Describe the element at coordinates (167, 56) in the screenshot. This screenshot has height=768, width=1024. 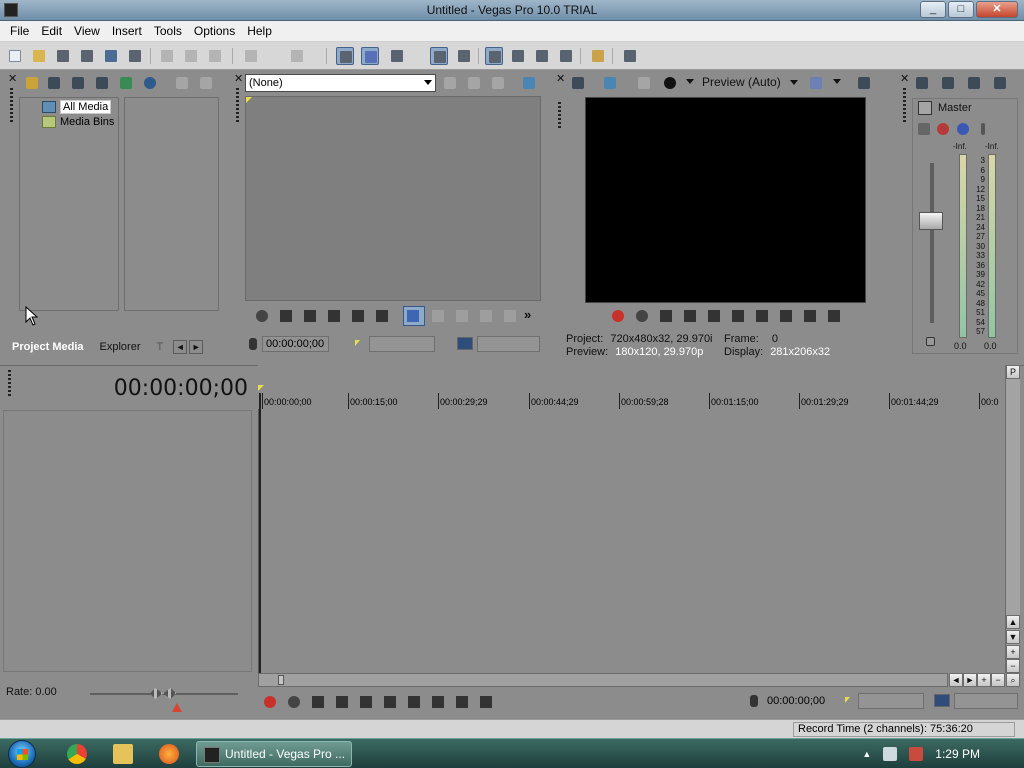
I see `cut-icon` at that location.